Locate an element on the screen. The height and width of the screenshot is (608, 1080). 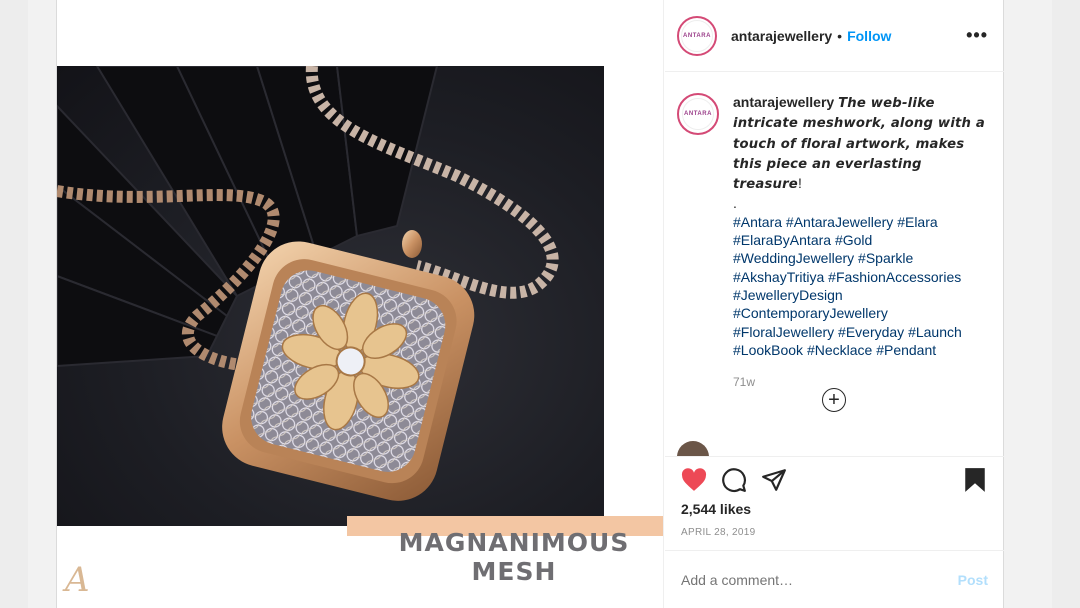
commenter-avatar is located at coordinates (693, 448).